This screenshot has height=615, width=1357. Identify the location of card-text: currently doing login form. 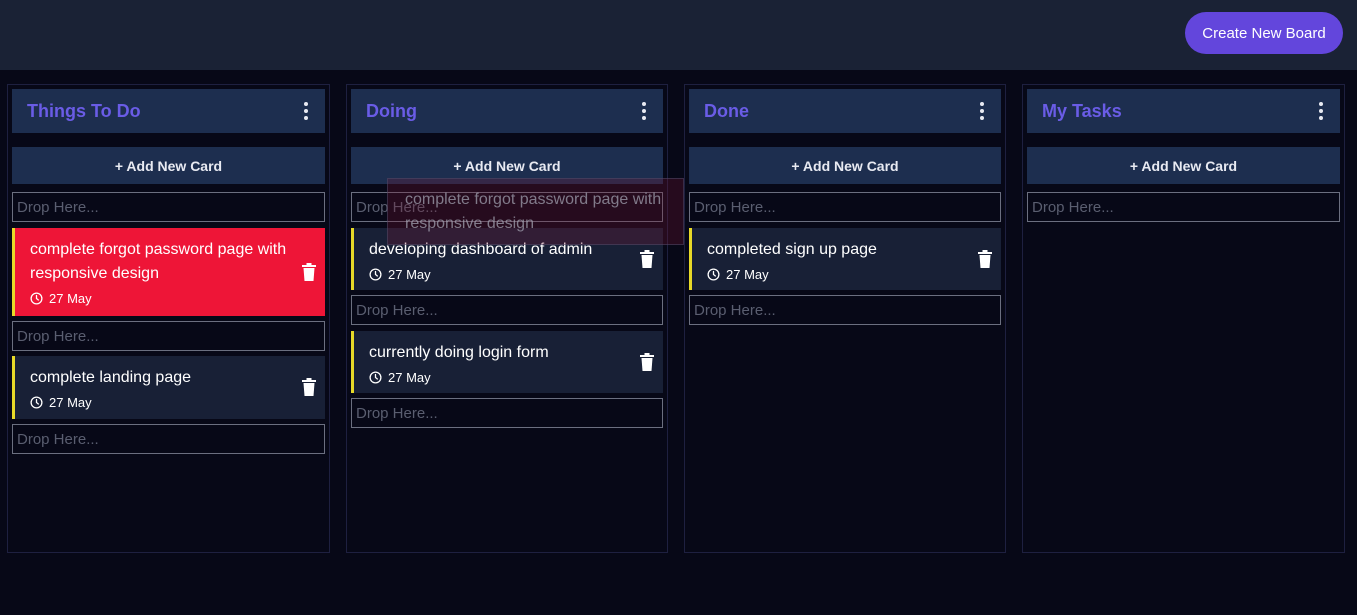
(459, 352).